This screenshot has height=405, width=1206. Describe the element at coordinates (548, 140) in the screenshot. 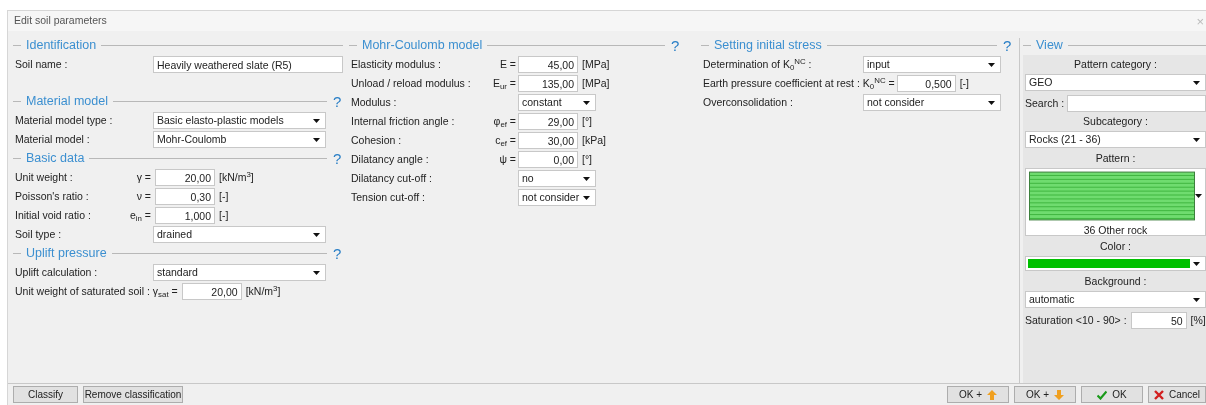

I see `number-field: 30,00` at that location.